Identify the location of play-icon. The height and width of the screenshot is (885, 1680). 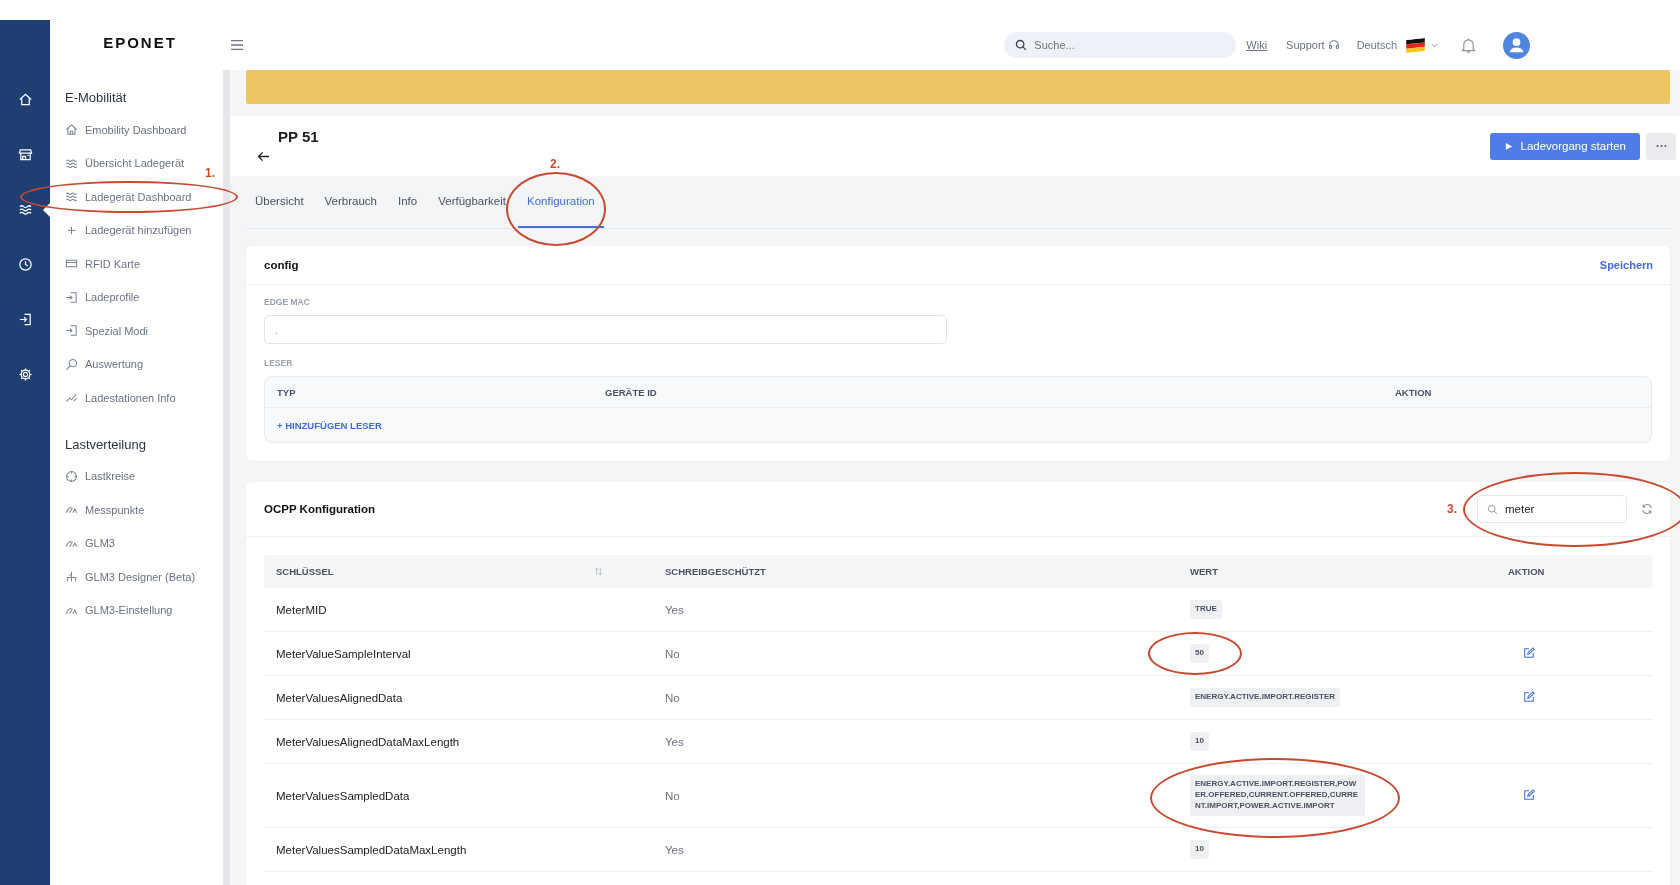
(1508, 146).